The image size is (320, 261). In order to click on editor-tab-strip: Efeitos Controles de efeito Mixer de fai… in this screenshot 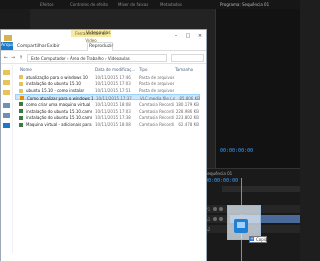, I will do `click(150, 4)`.